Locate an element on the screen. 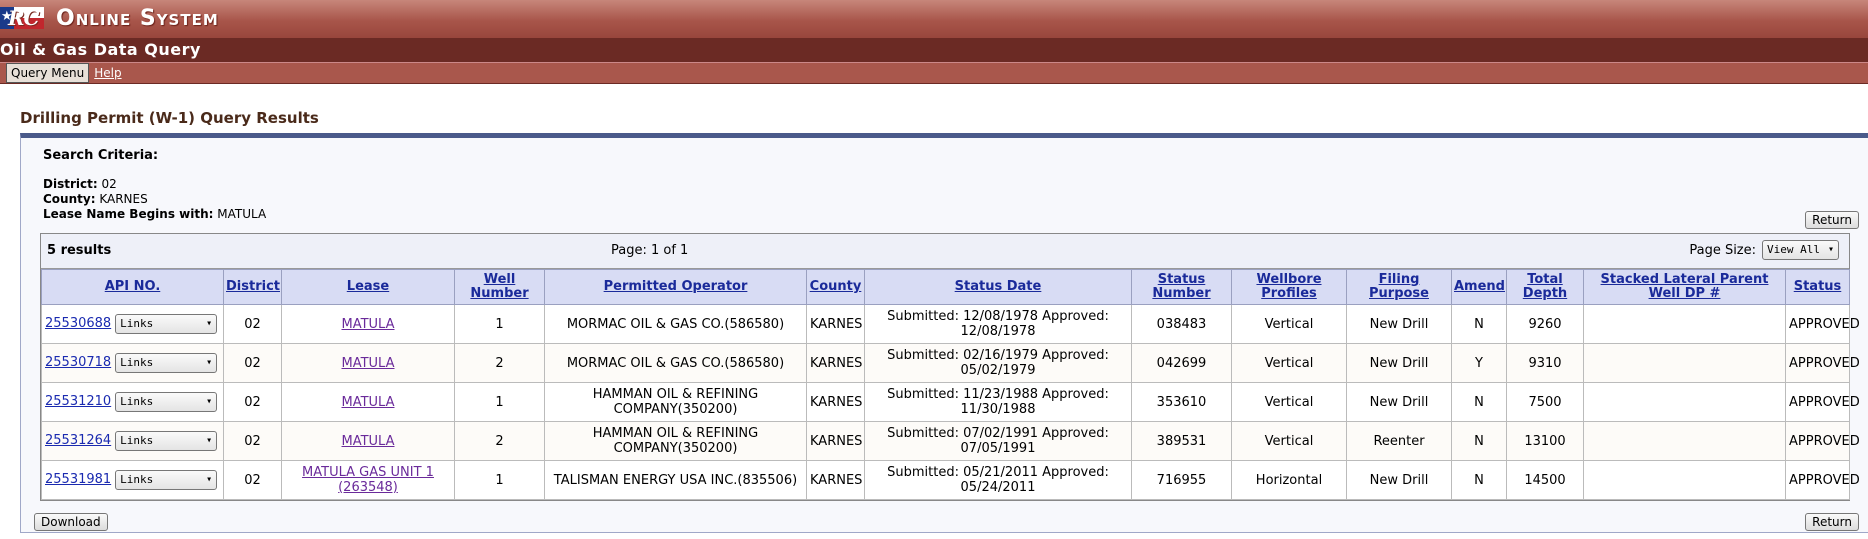  cell-depth: 9310 is located at coordinates (1545, 363).